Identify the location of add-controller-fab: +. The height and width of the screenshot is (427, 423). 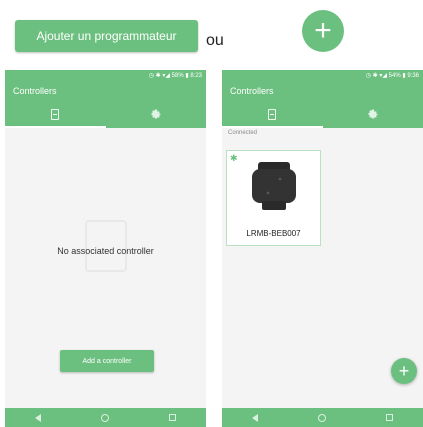
(404, 371).